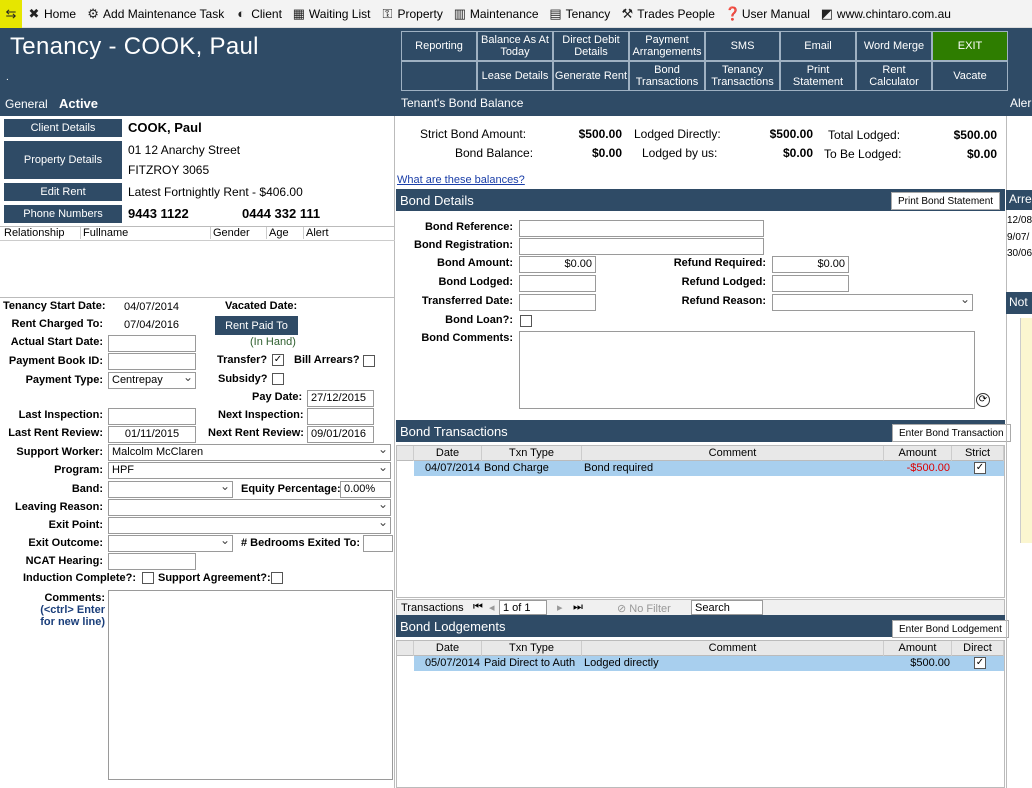 The image size is (1032, 788). Describe the element at coordinates (170, 543) in the screenshot. I see `exit-outcome-select` at that location.